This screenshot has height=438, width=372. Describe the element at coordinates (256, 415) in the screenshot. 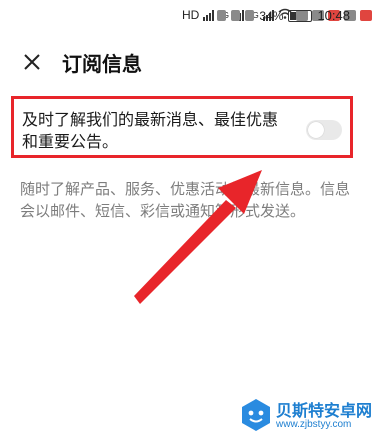

I see `watermark-logo-icon` at that location.